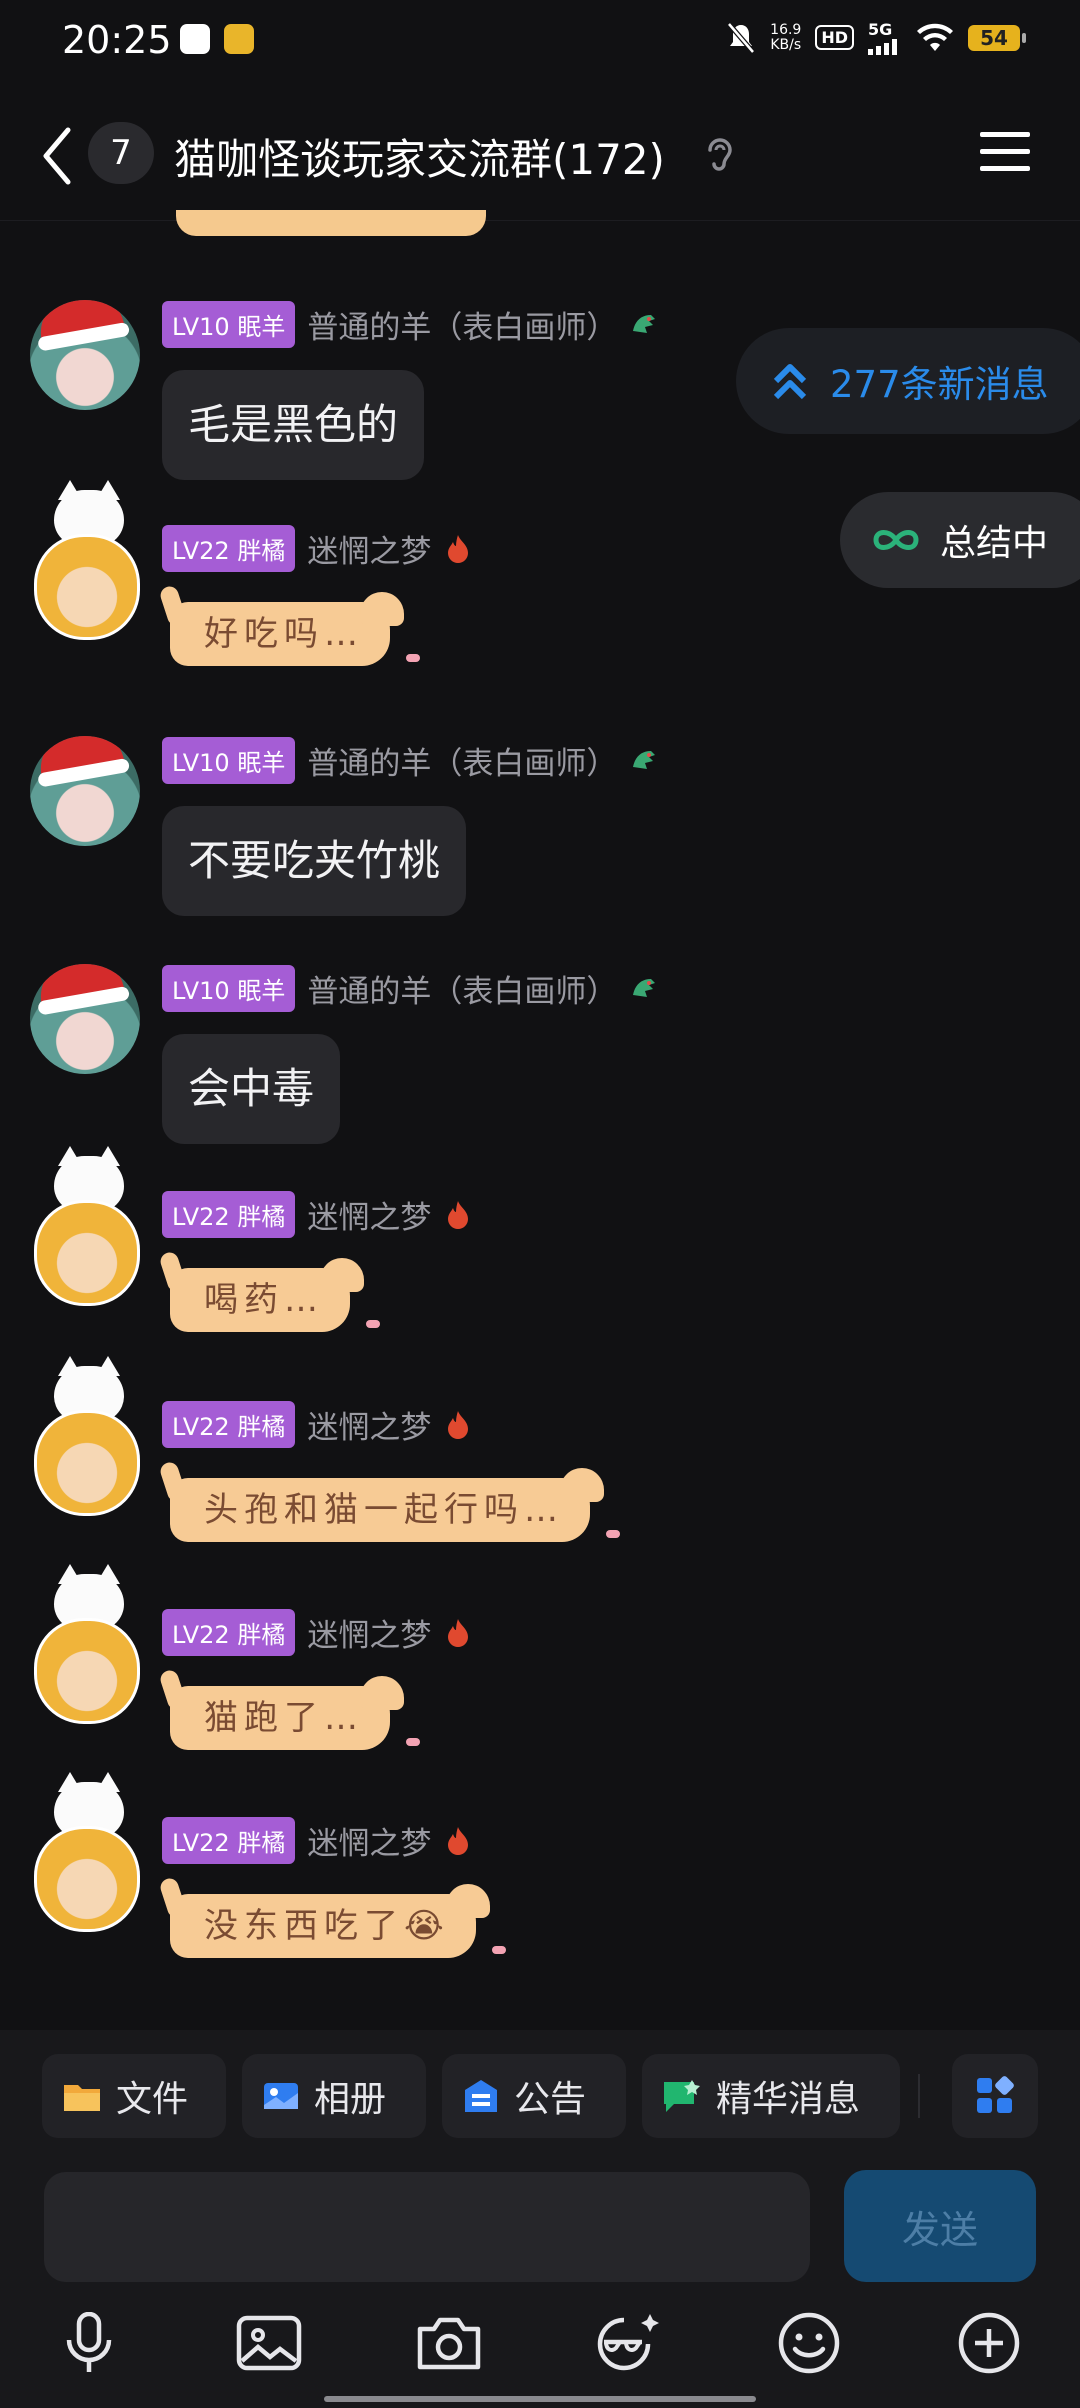  I want to click on new-messages-button: 277条新消息, so click(908, 381).